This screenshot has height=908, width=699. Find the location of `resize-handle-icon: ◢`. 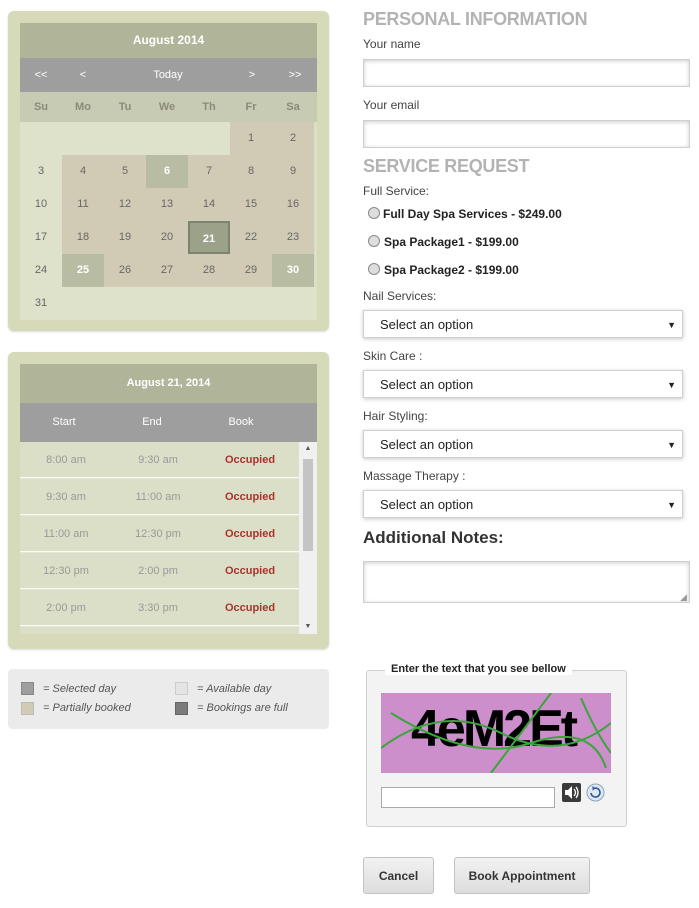

resize-handle-icon: ◢ is located at coordinates (683, 597).